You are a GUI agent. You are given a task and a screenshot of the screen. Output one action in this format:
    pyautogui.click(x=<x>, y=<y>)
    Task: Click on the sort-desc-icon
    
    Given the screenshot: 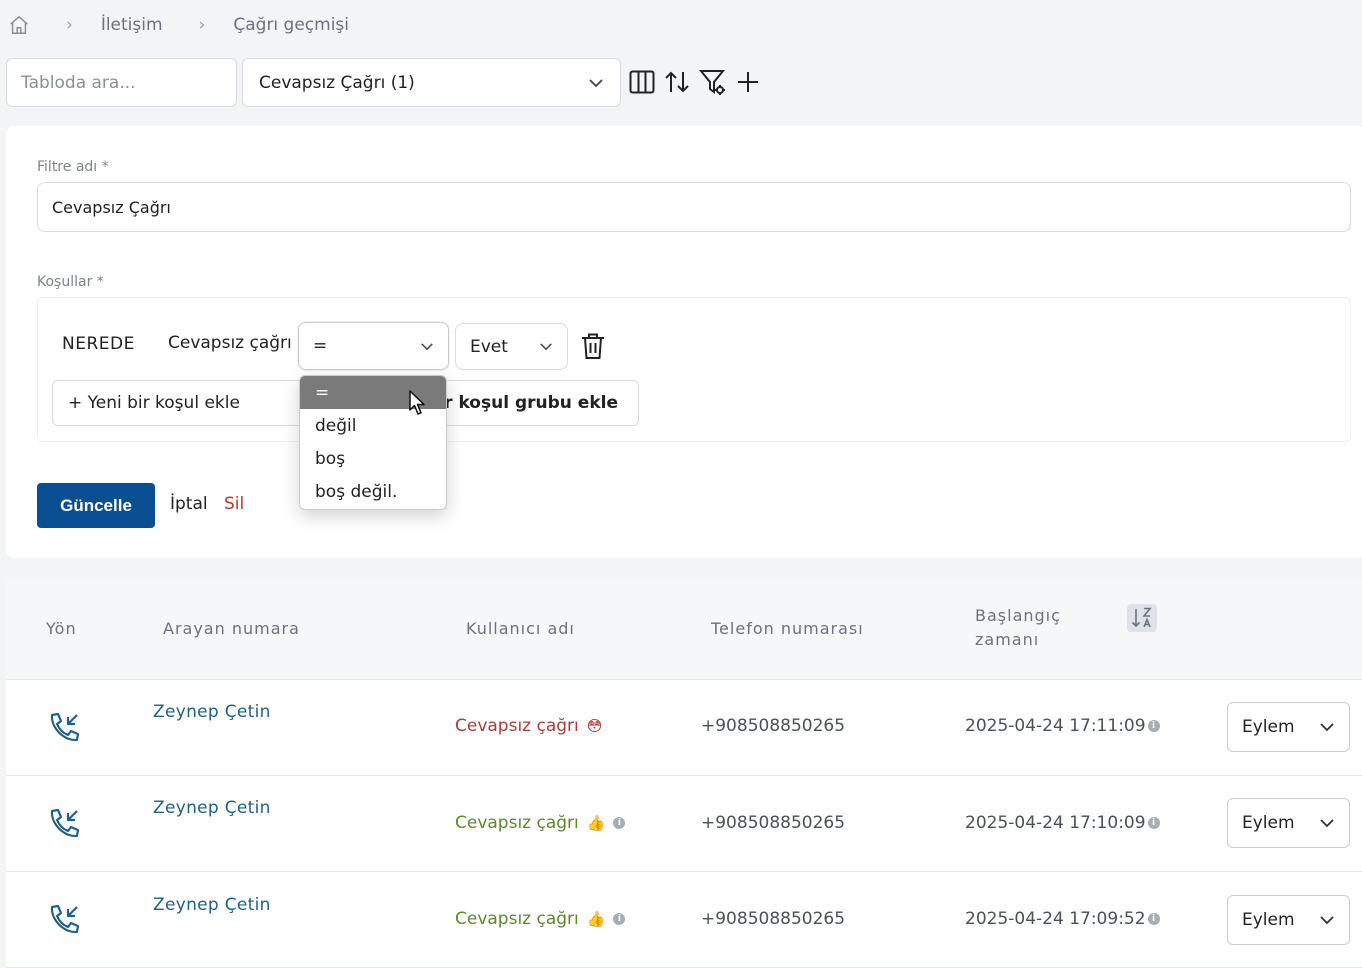 What is the action you would take?
    pyautogui.click(x=1142, y=618)
    